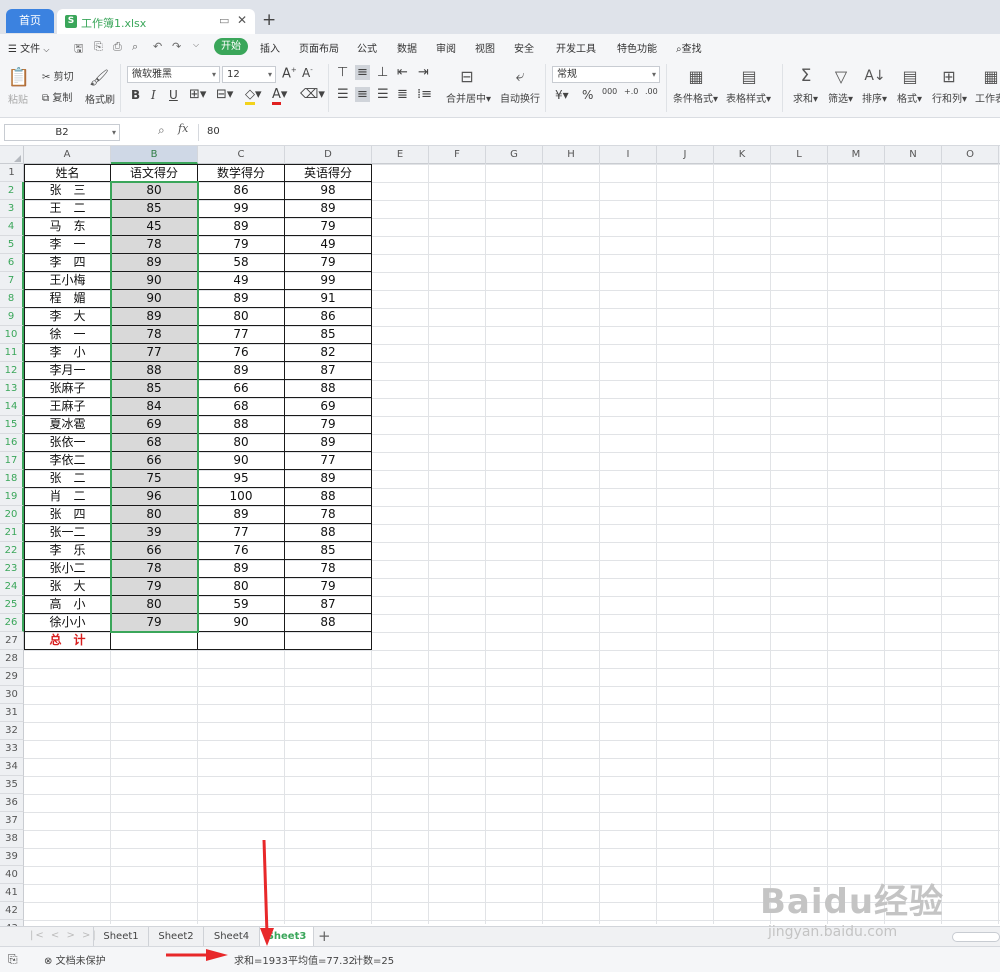 The image size is (1000, 972). I want to click on annotation-arrows, so click(220, 900).